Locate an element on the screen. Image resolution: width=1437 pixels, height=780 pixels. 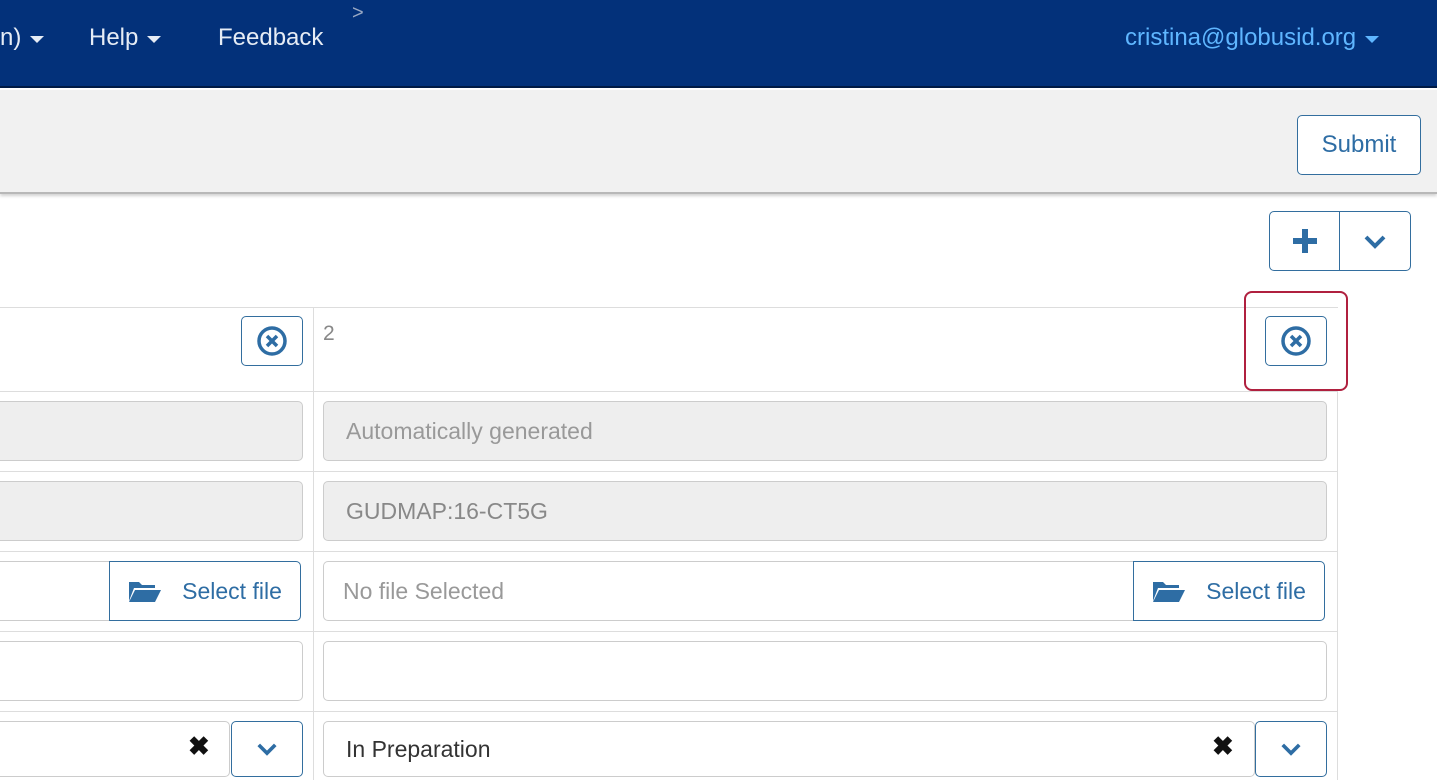
nav-menu-help: Help is located at coordinates (125, 38).